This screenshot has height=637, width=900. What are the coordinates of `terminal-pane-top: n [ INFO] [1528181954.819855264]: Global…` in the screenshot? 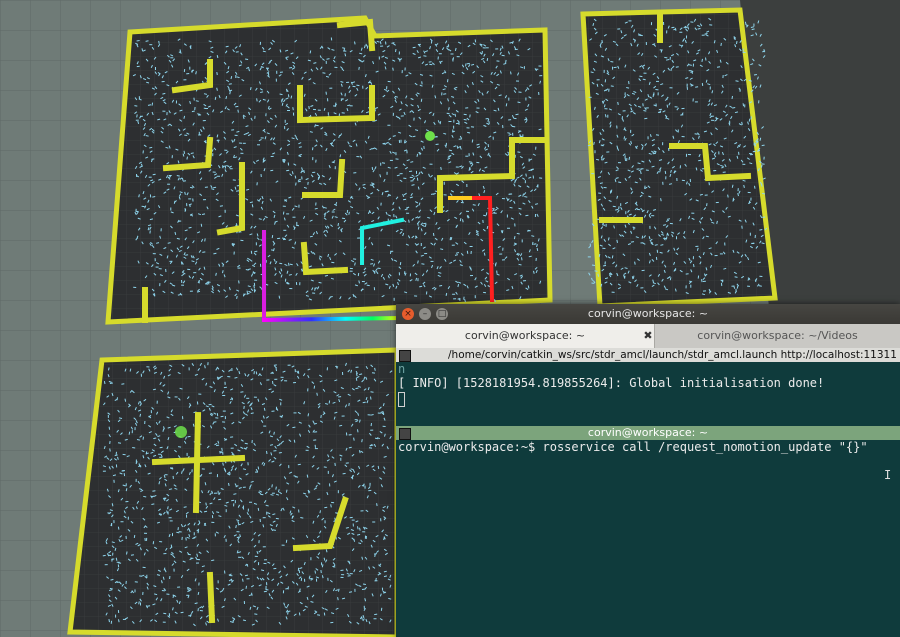 It's located at (648, 393).